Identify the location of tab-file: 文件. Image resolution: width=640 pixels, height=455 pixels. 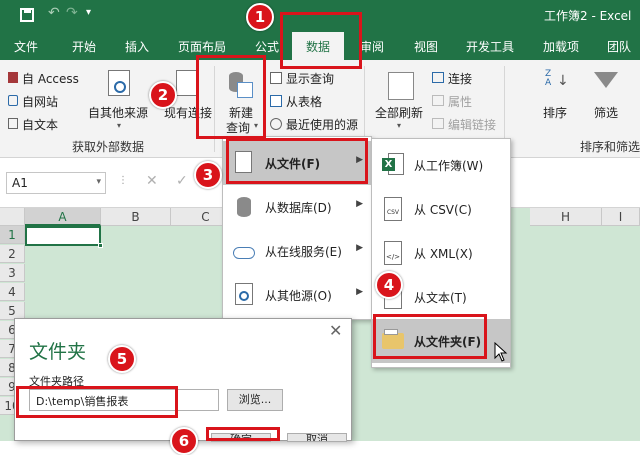
(26, 46).